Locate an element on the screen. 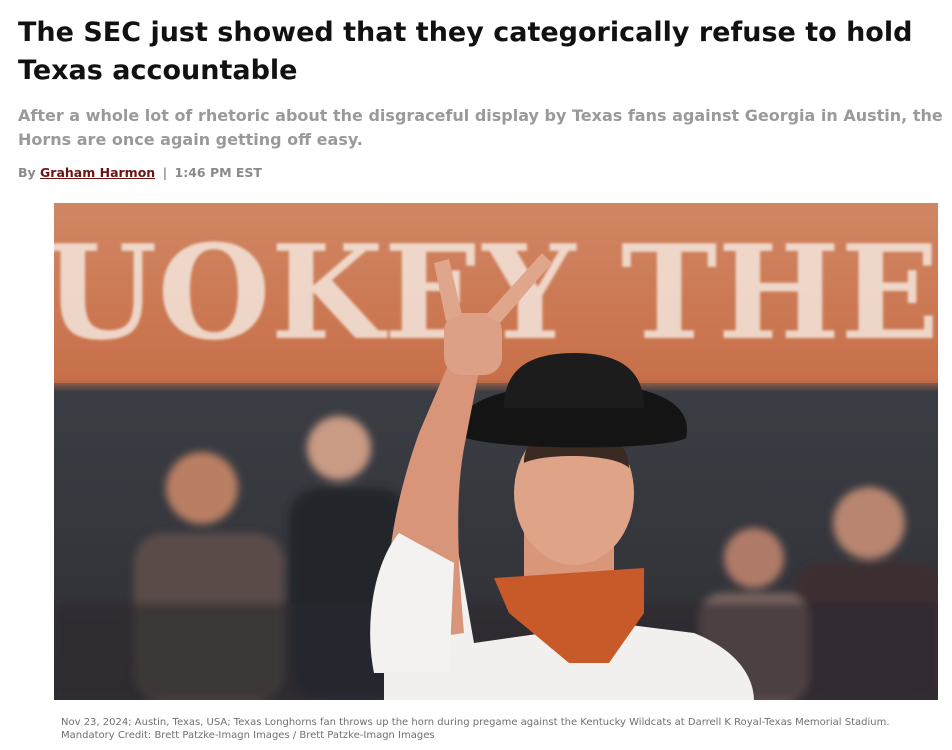 The image size is (952, 750). author-link: Graham Harmon is located at coordinates (97, 172).